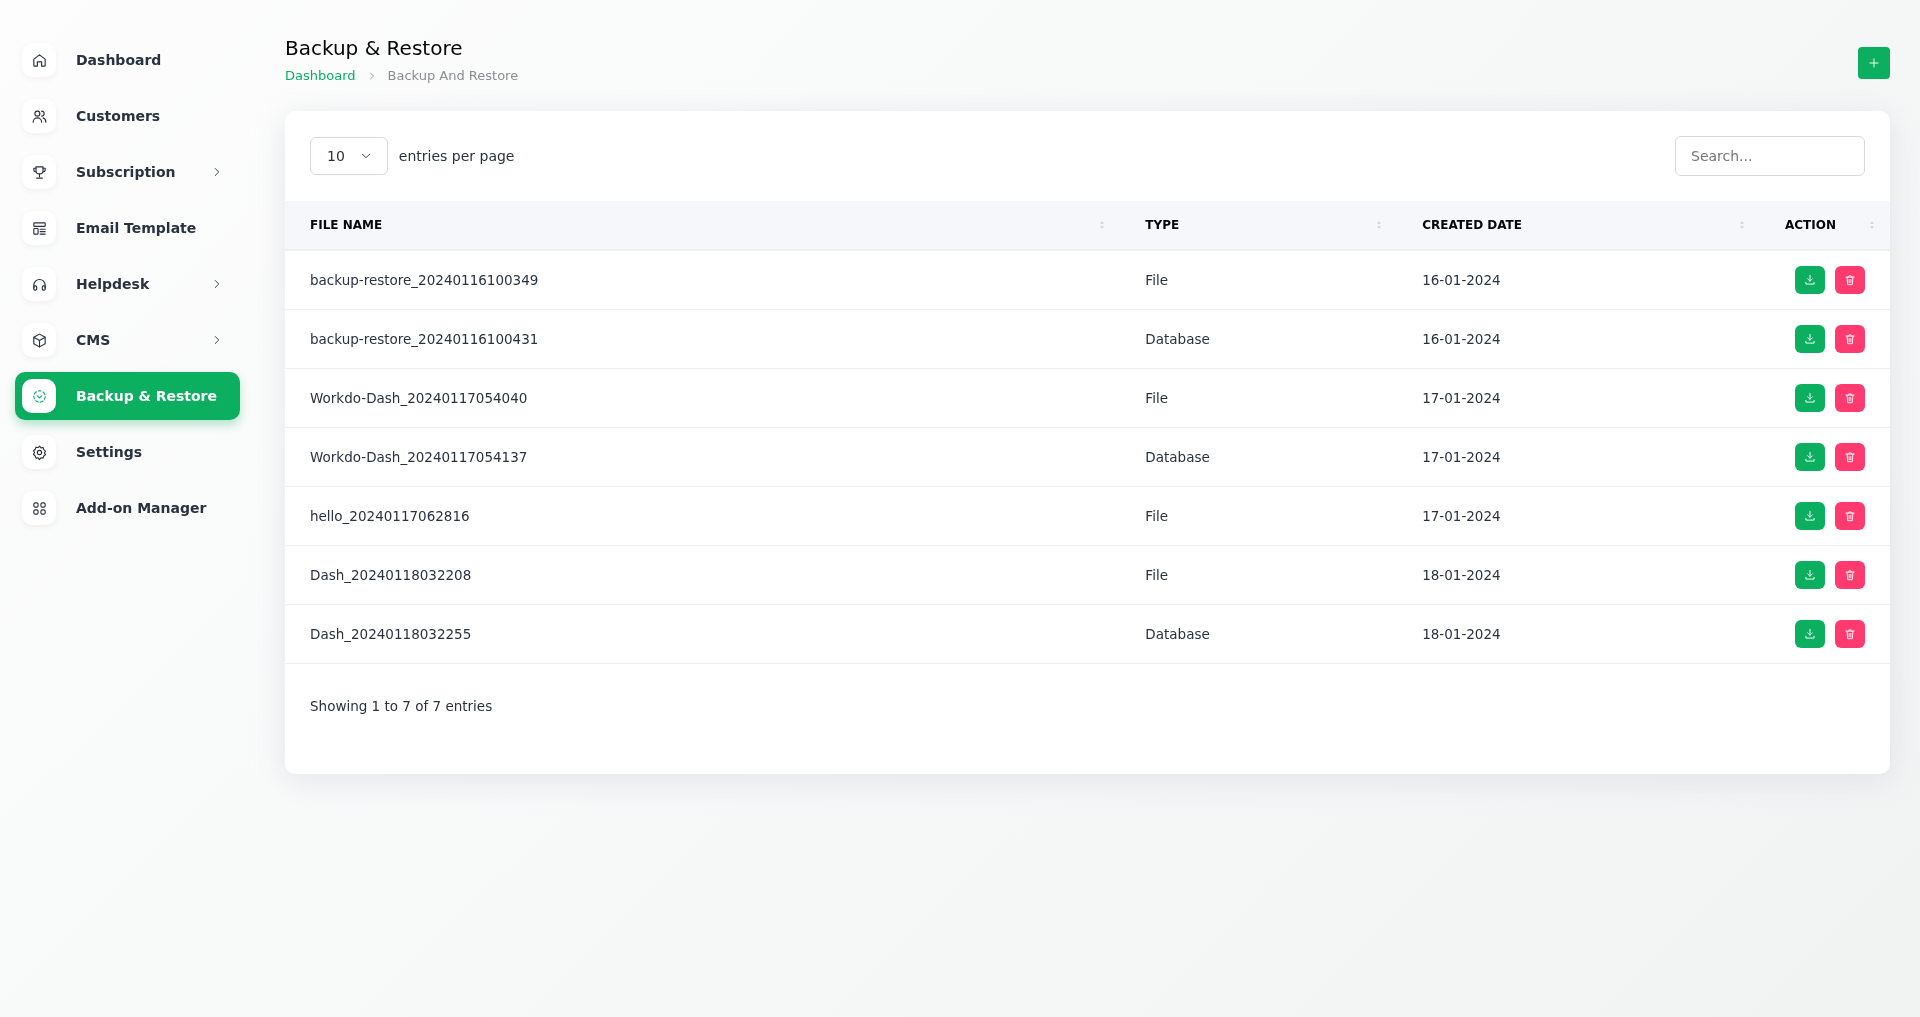  What do you see at coordinates (127, 452) in the screenshot?
I see `sidebar-item: Settings` at bounding box center [127, 452].